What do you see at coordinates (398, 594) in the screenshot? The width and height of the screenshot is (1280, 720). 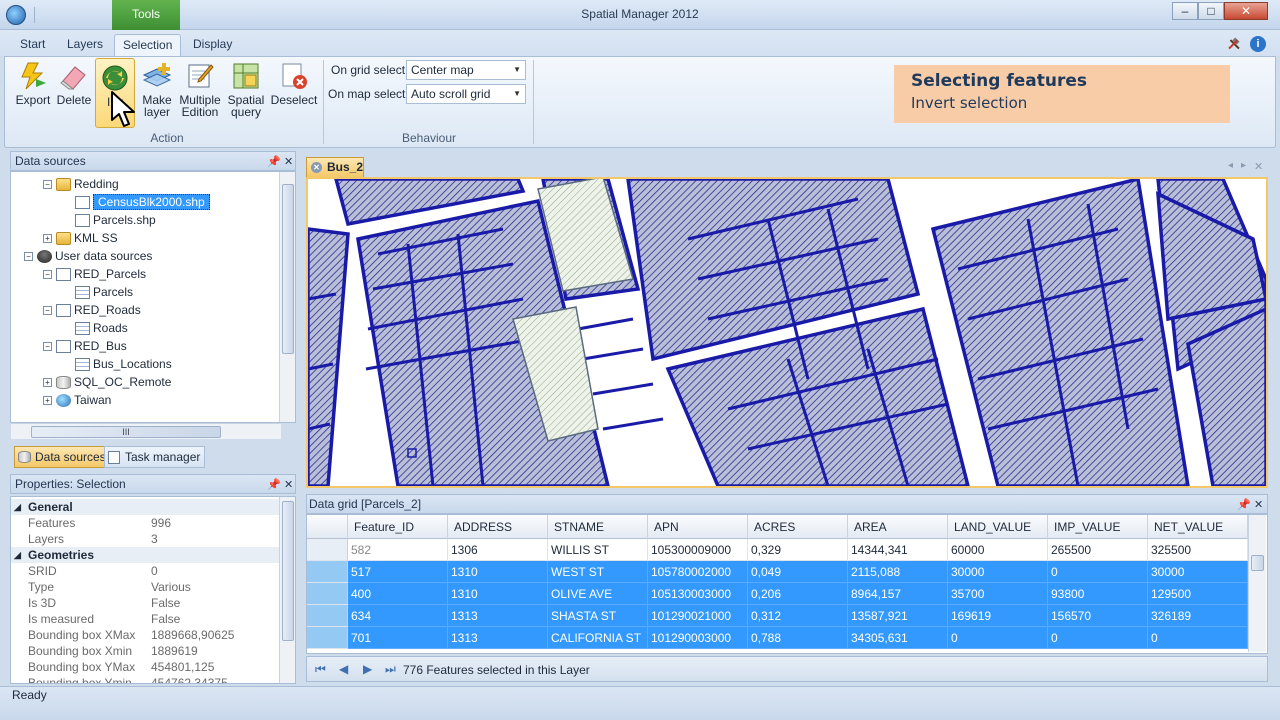 I see `table-cell: 400` at bounding box center [398, 594].